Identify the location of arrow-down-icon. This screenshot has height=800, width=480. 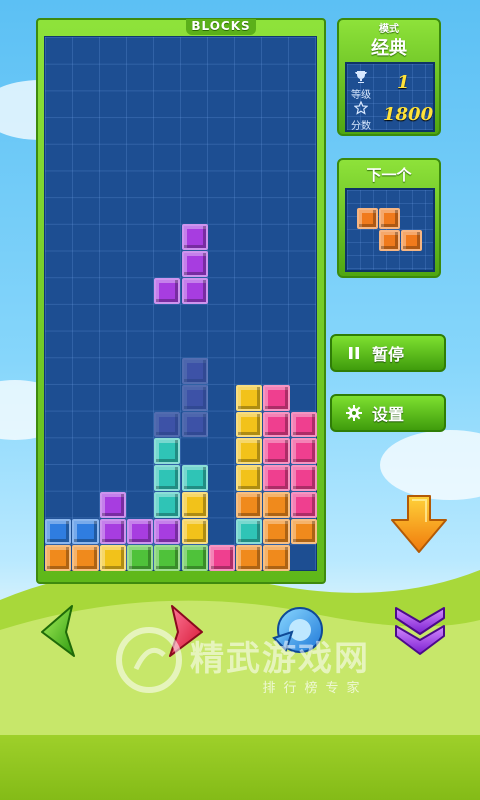
(419, 524).